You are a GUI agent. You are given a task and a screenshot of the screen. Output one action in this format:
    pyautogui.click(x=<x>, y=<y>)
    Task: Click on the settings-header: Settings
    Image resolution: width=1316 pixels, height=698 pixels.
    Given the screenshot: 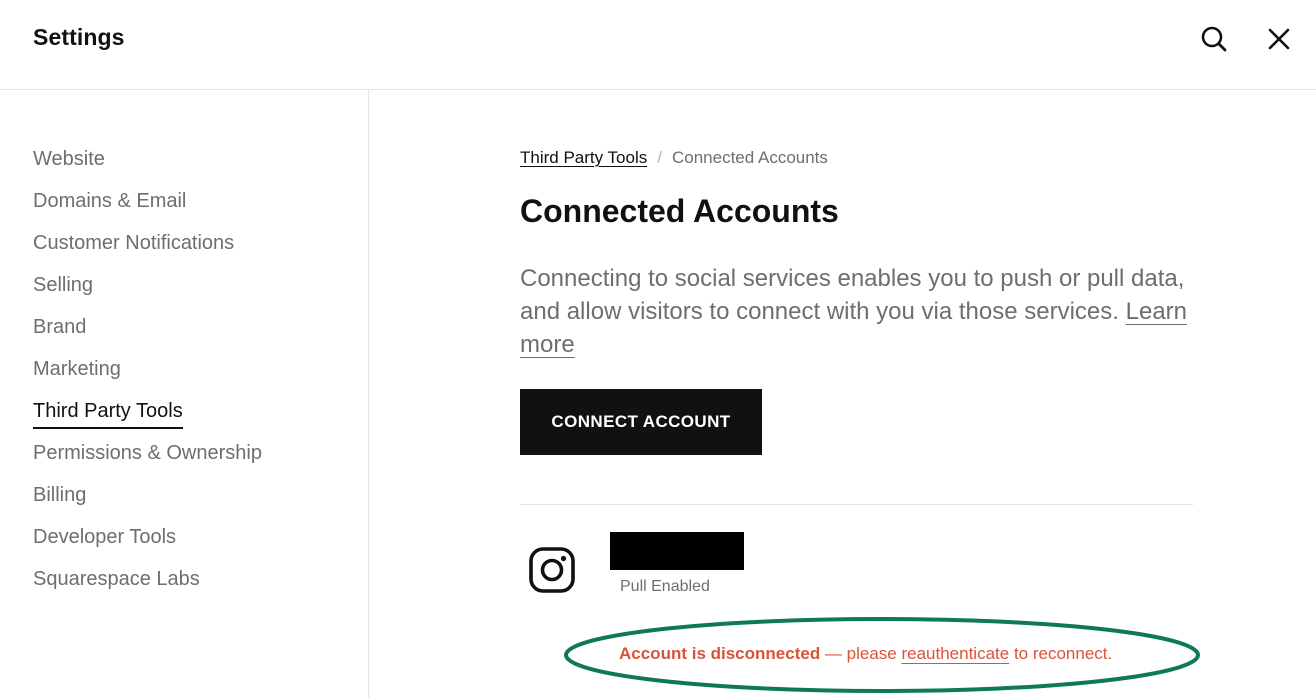 What is the action you would take?
    pyautogui.click(x=658, y=45)
    